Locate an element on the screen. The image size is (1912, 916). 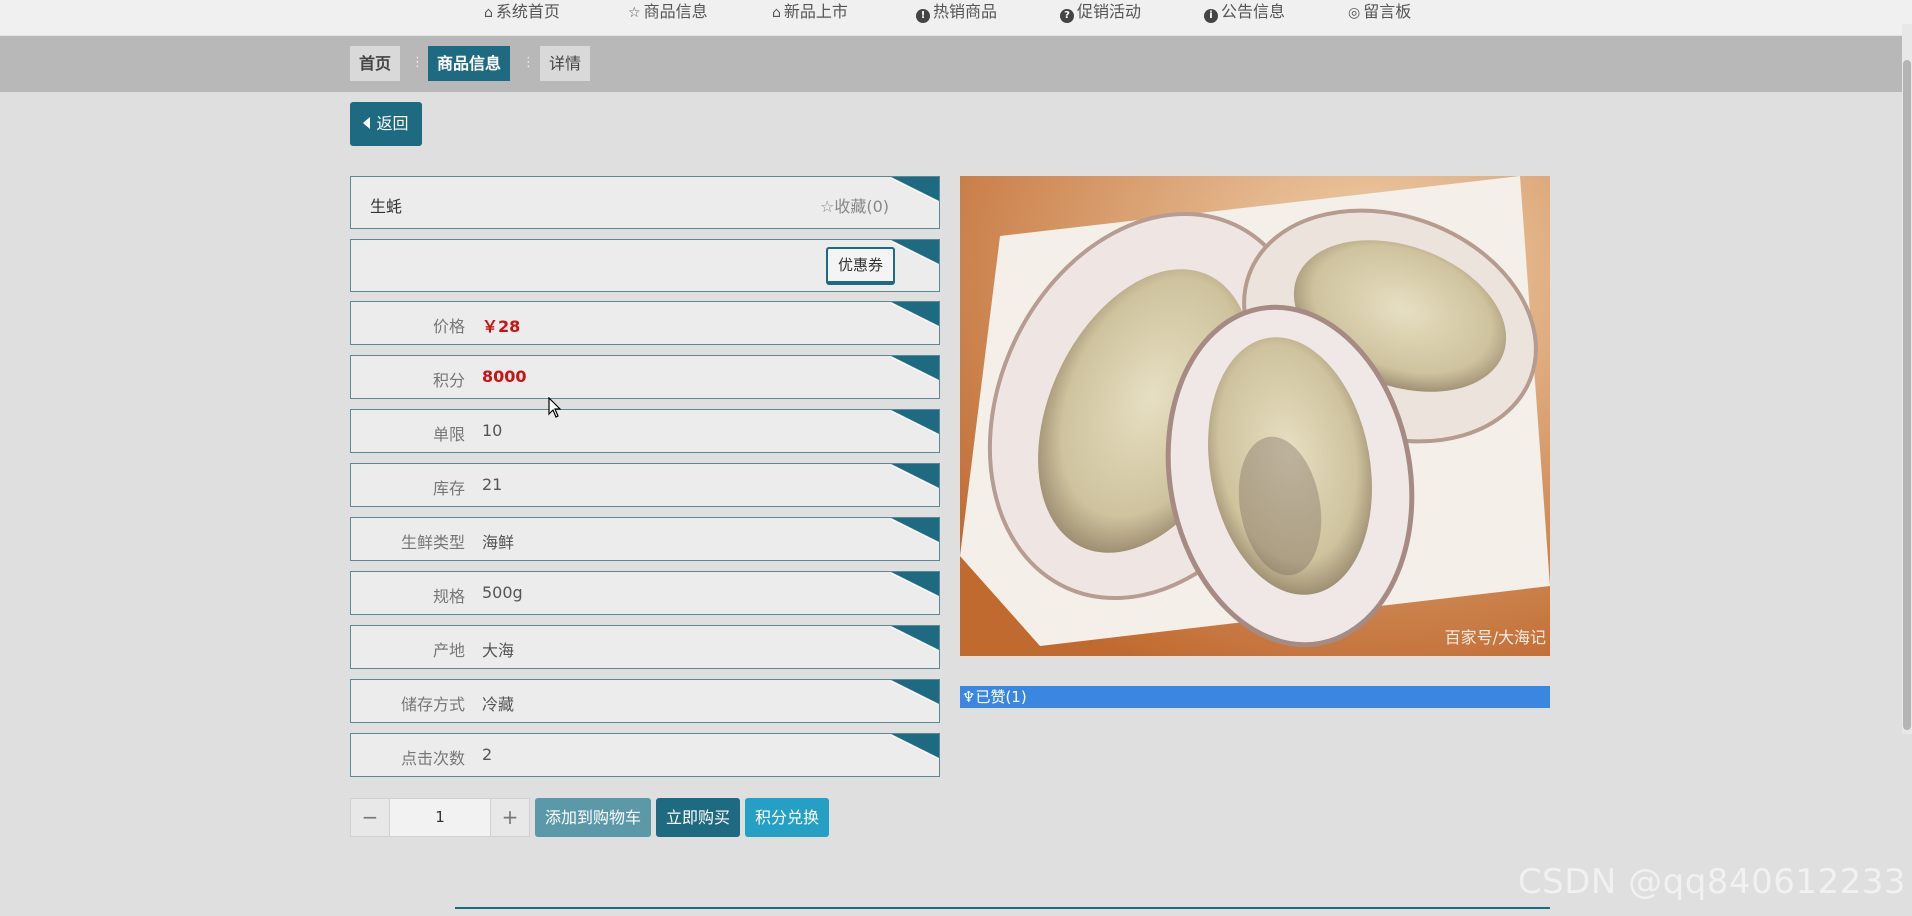
field-label: 规格 is located at coordinates (448, 596).